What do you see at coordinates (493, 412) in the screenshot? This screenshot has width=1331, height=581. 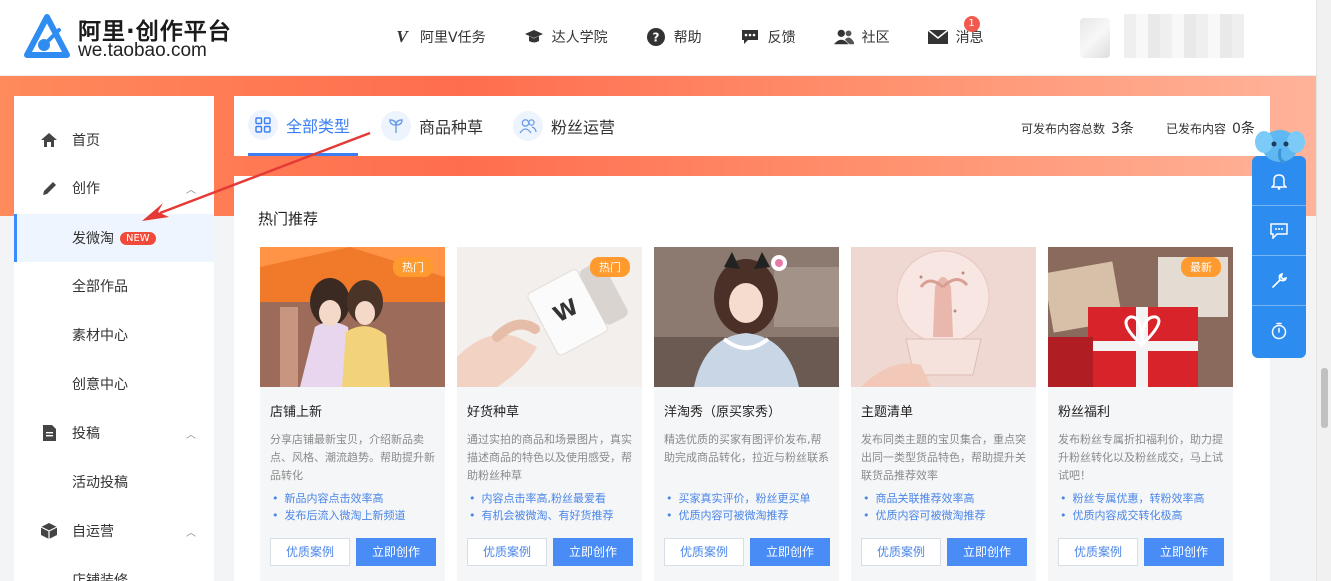 I see `card-title: 好货种草` at bounding box center [493, 412].